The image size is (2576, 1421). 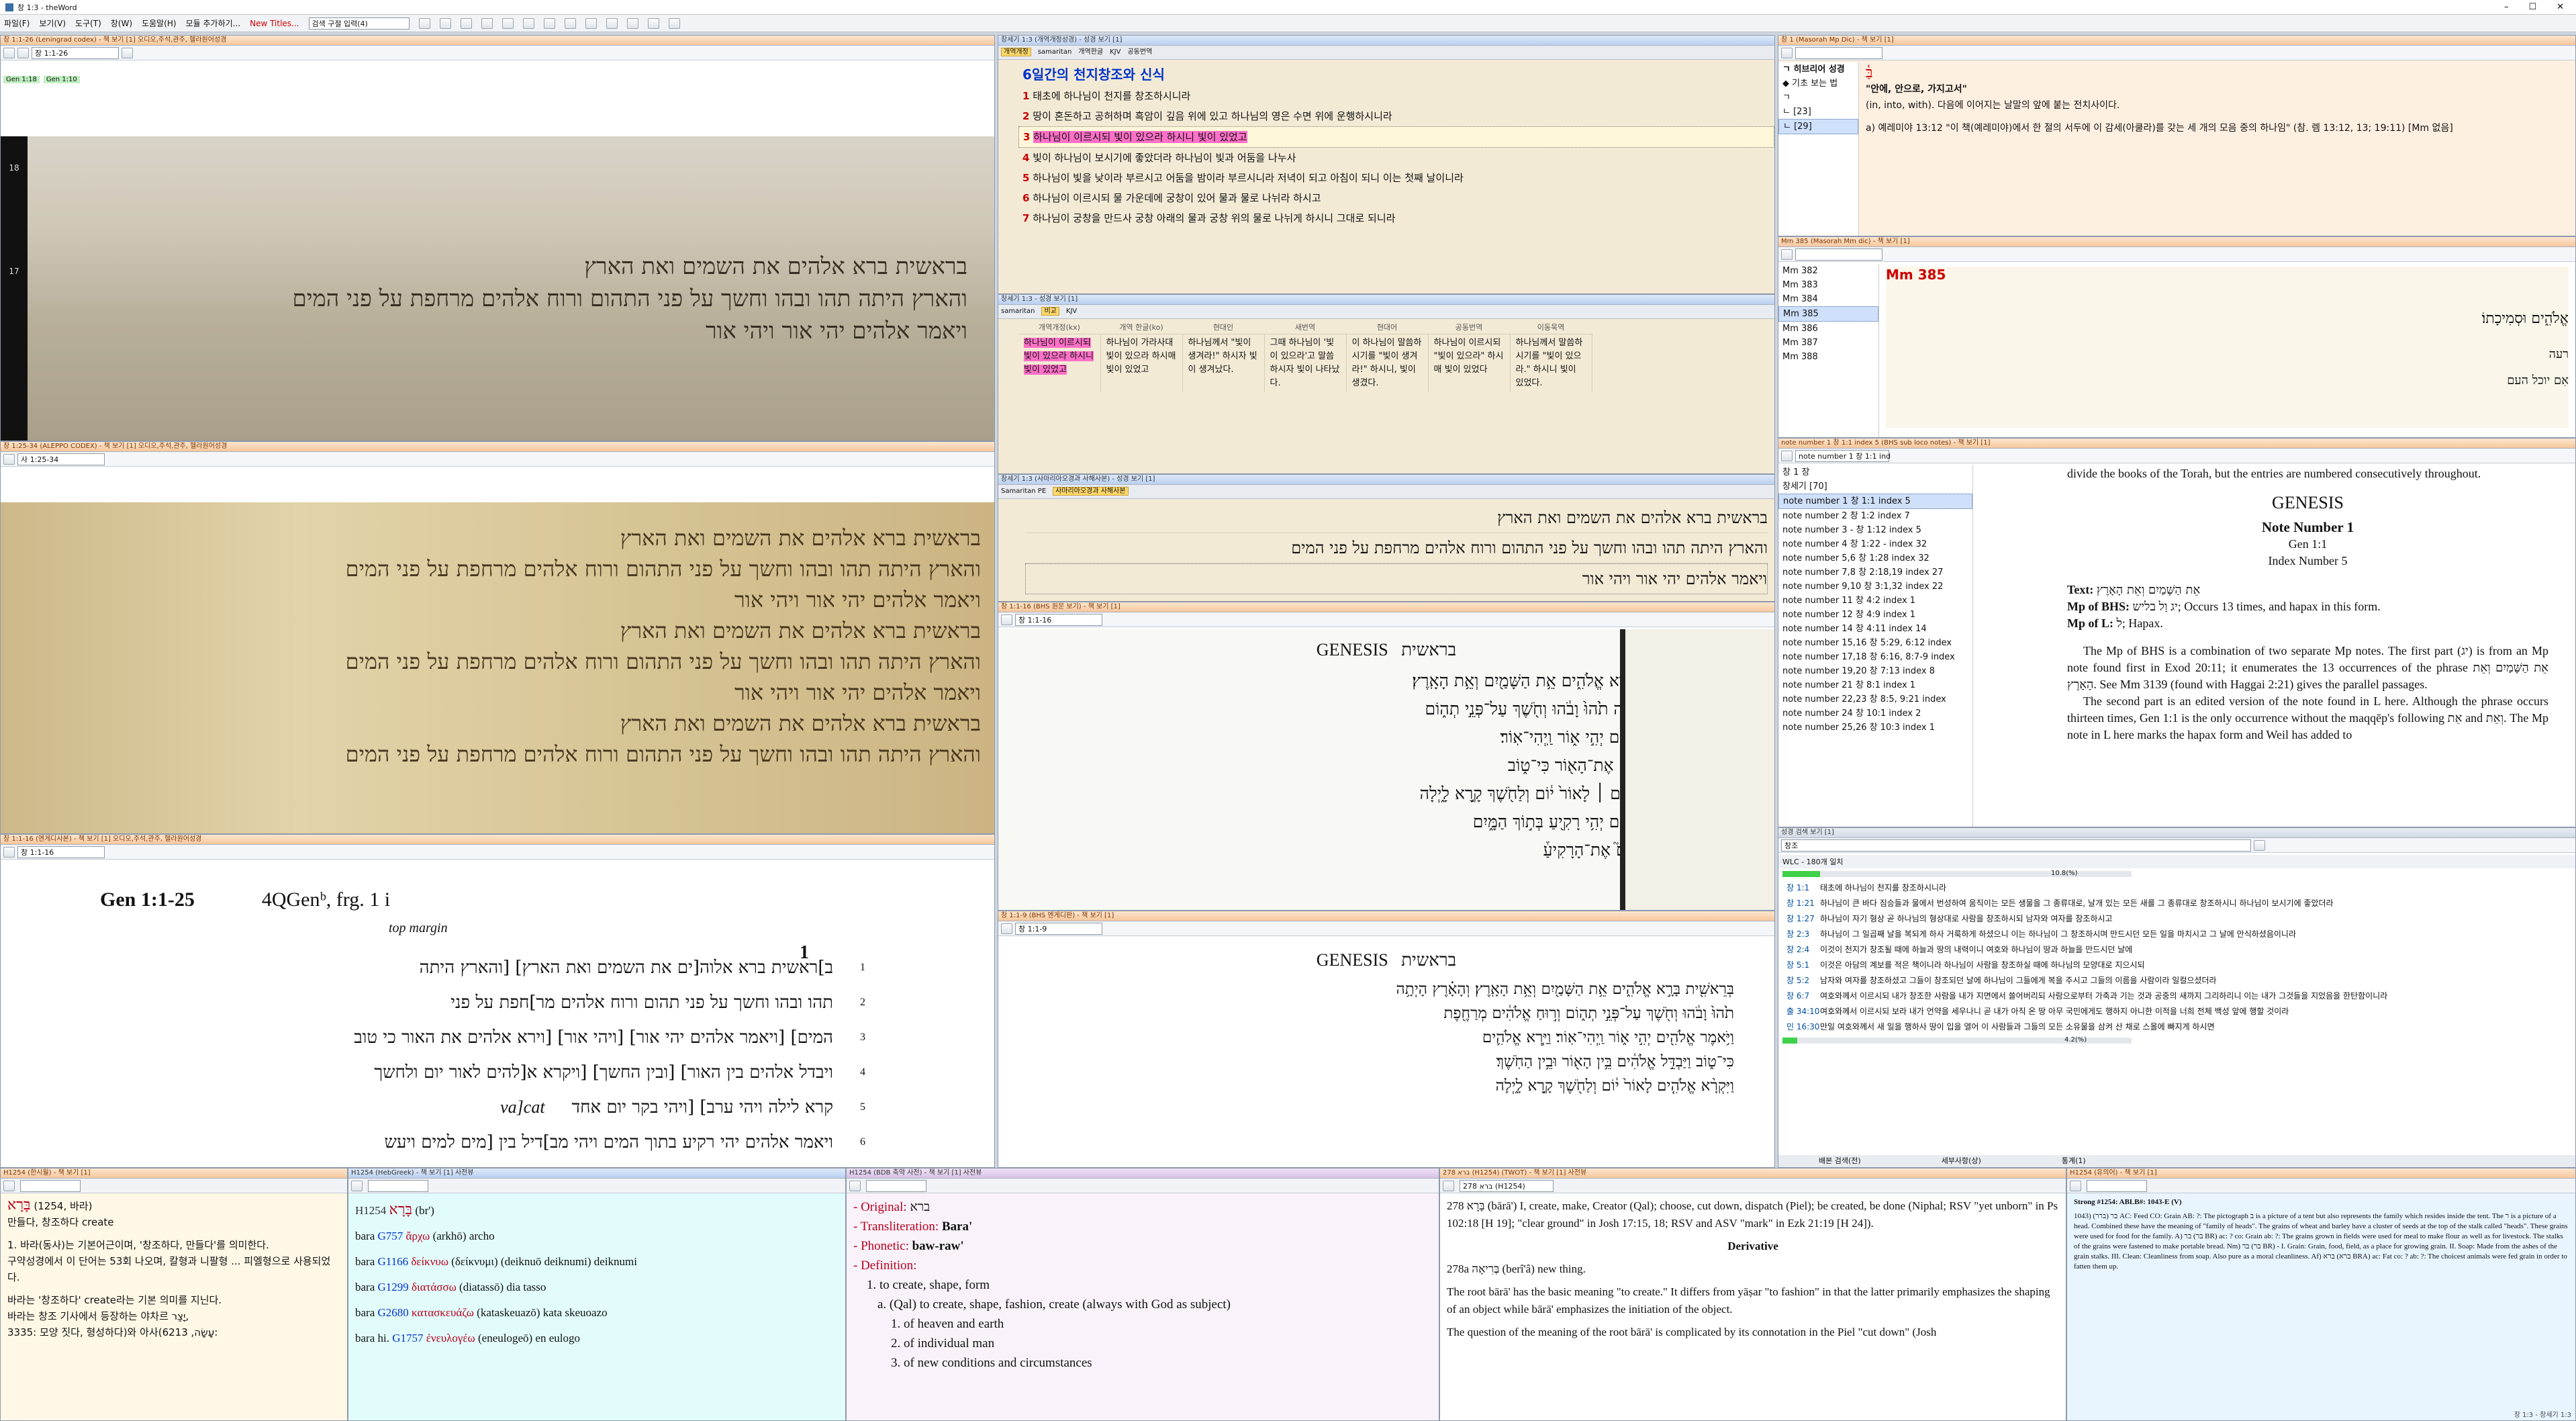 I want to click on verse-current: 3 하나님이 이르시되 빛이 있으라 하시니 빛이 있었고, so click(x=1396, y=137).